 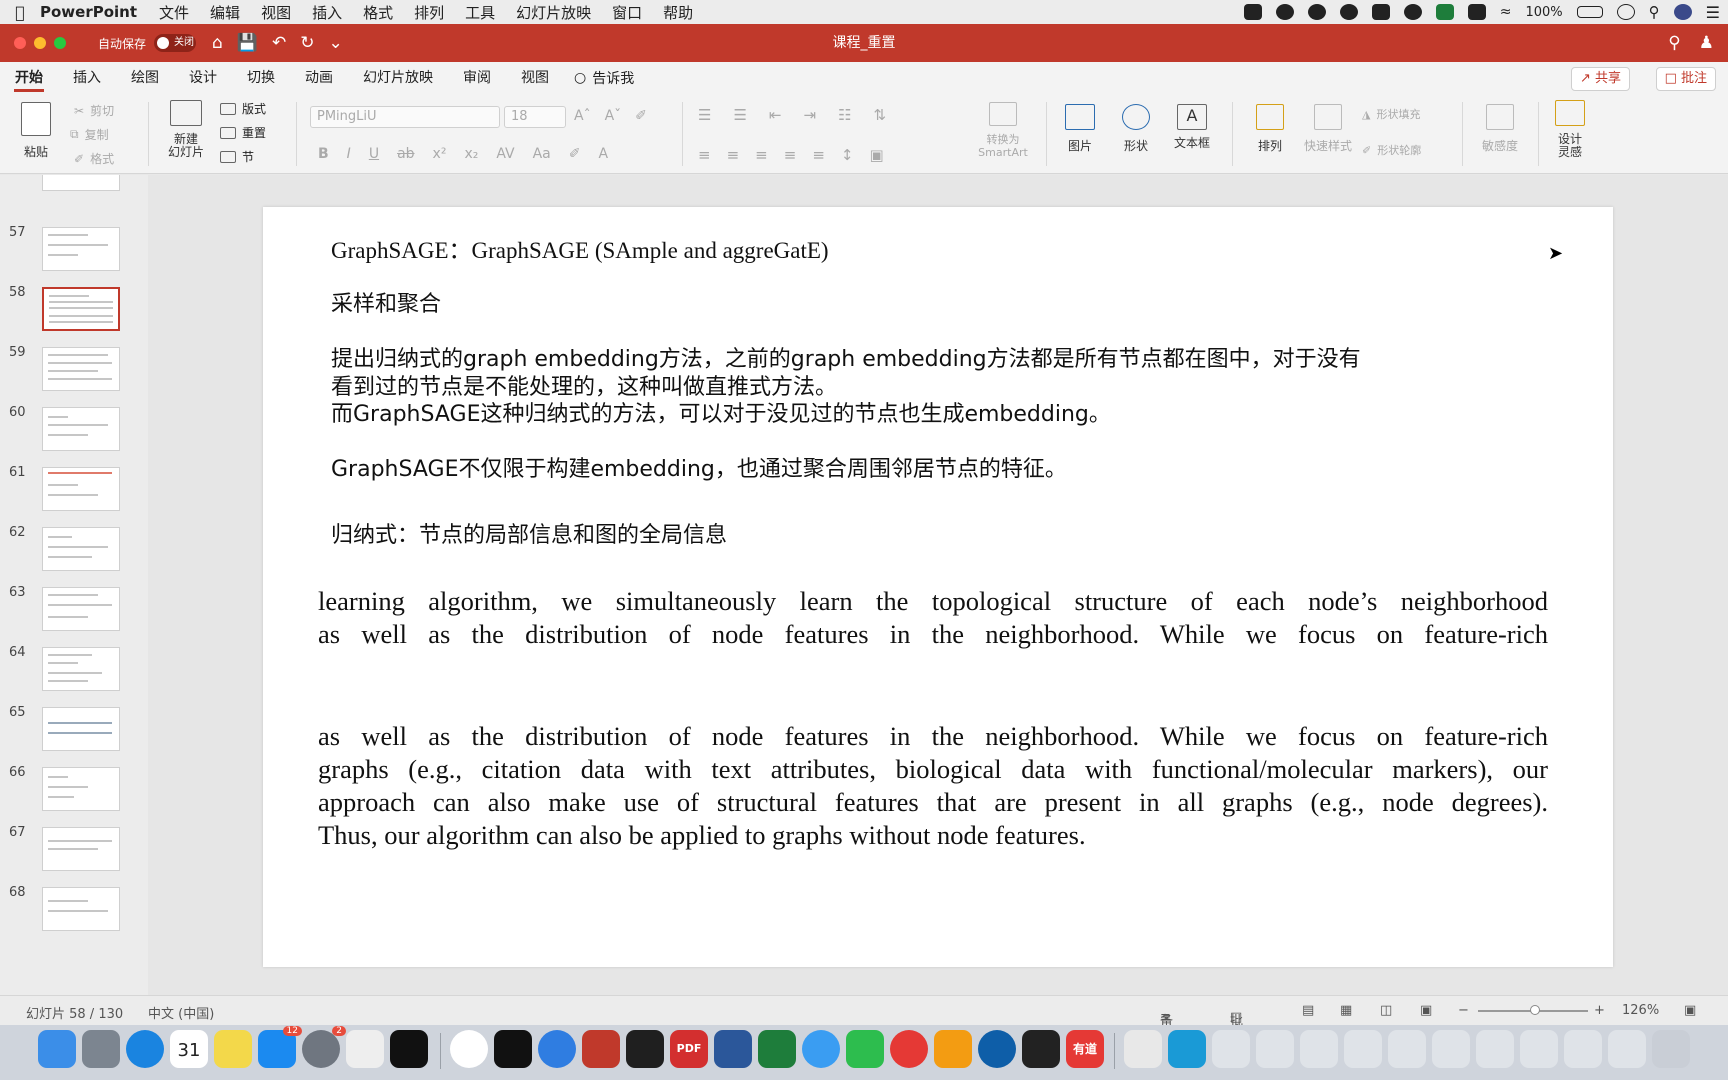 What do you see at coordinates (641, 116) in the screenshot?
I see `clear-format-icon: ✐` at bounding box center [641, 116].